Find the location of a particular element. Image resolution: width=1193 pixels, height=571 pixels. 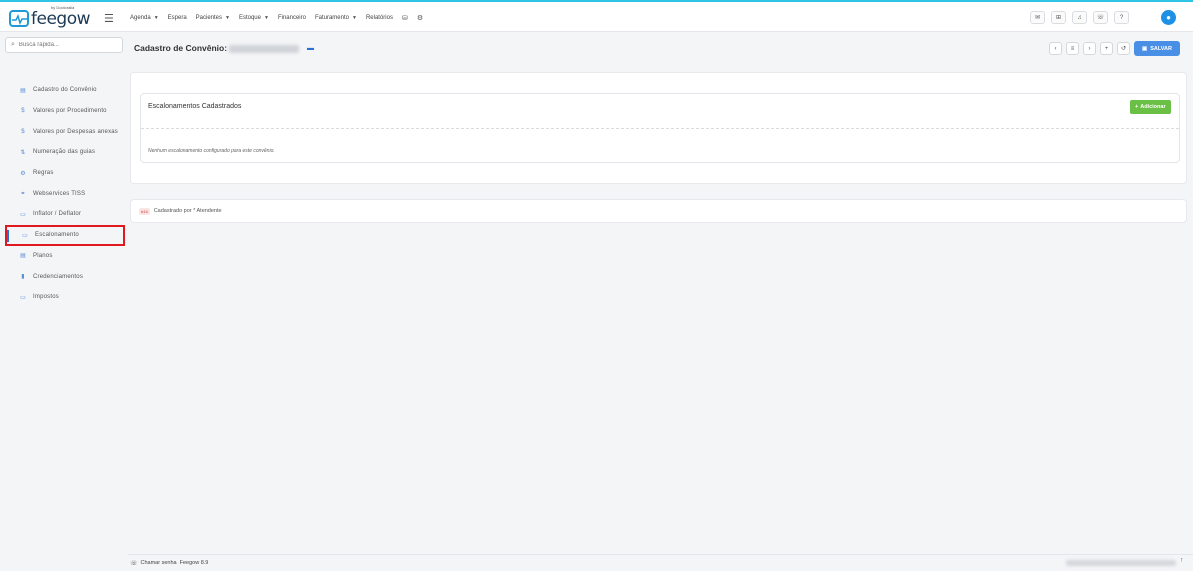

sidebar-item-valores-despesas: $ Valores por Despesas anexas is located at coordinates (65, 131).